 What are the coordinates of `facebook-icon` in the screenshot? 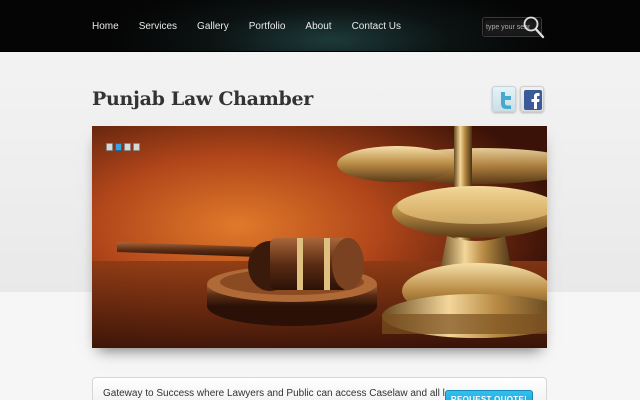 It's located at (533, 100).